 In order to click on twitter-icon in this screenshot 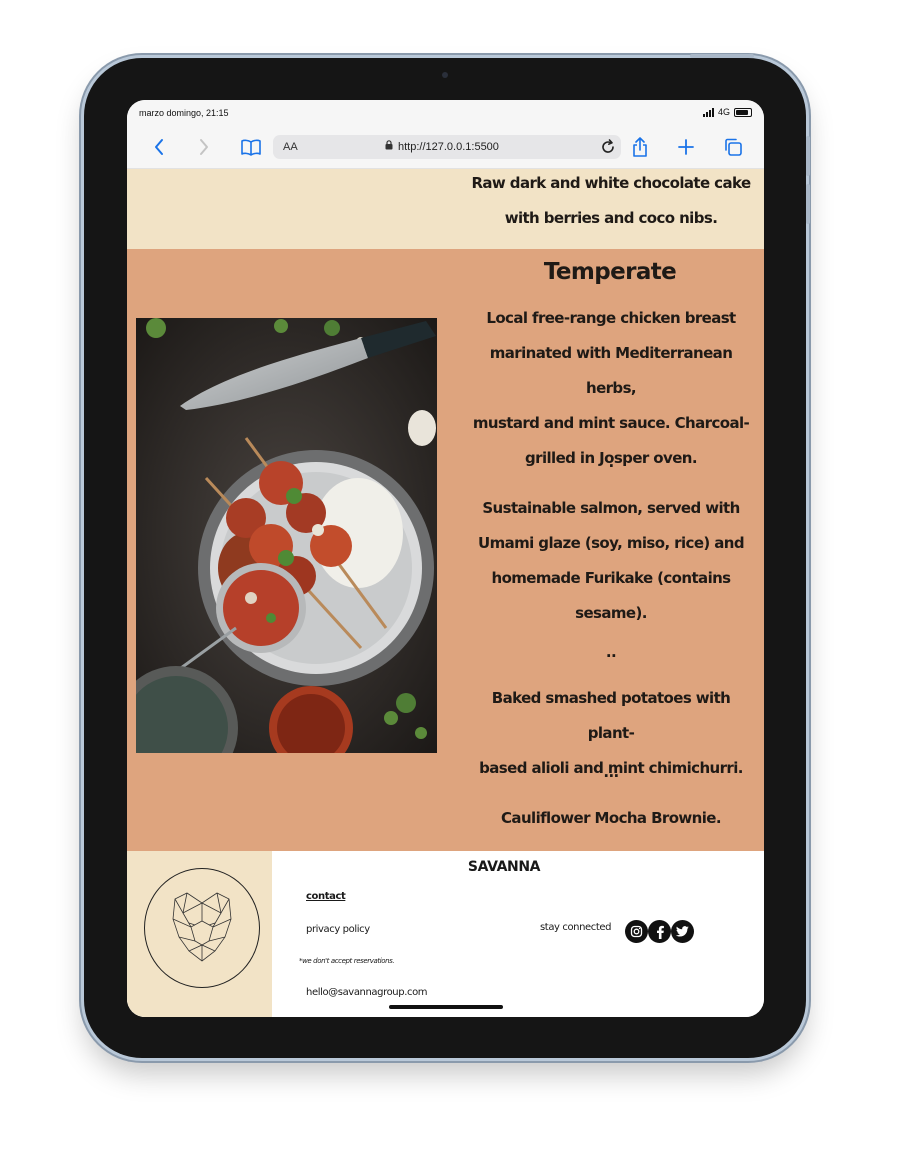, I will do `click(682, 931)`.